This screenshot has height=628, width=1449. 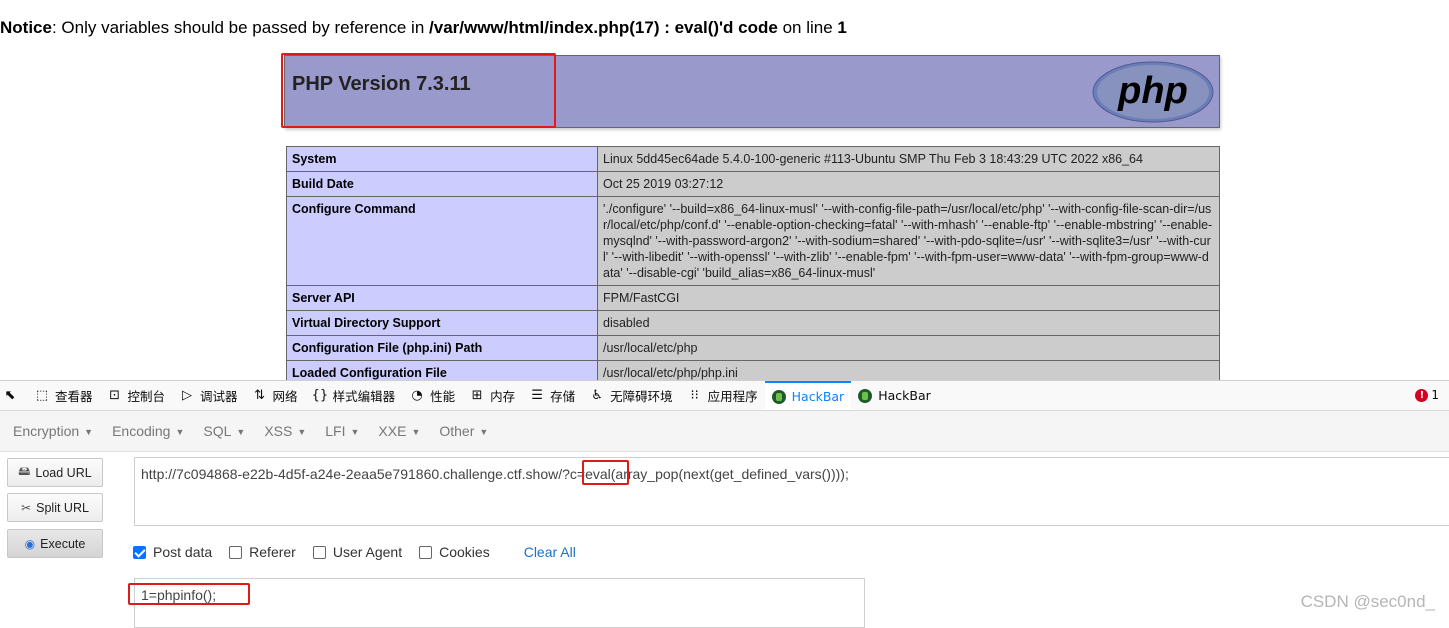 I want to click on menu-sql: SQL ▼, so click(x=220, y=431).